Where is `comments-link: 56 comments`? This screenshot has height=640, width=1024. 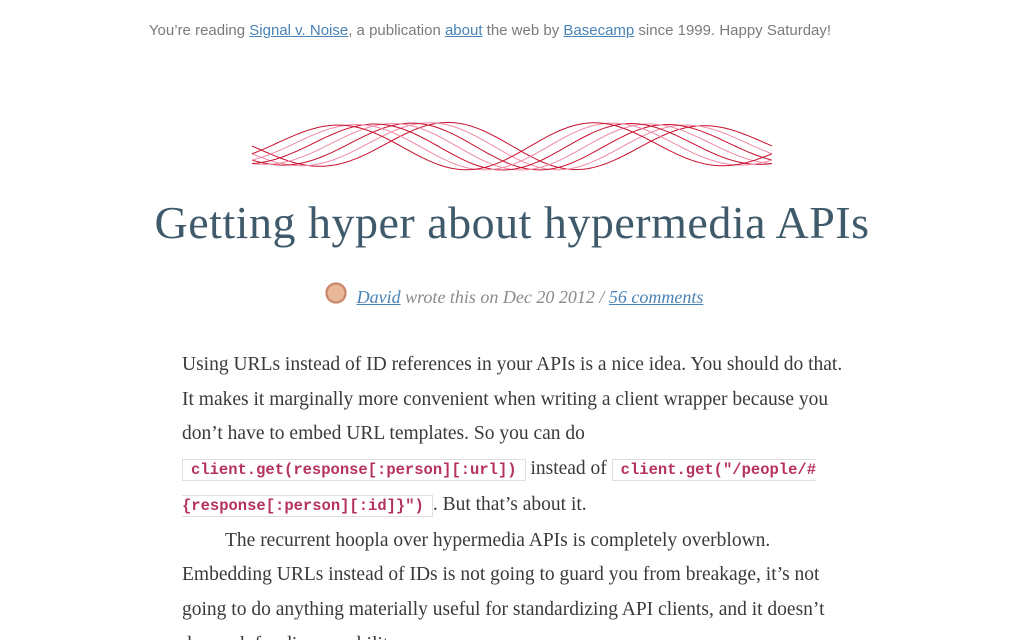
comments-link: 56 comments is located at coordinates (656, 297).